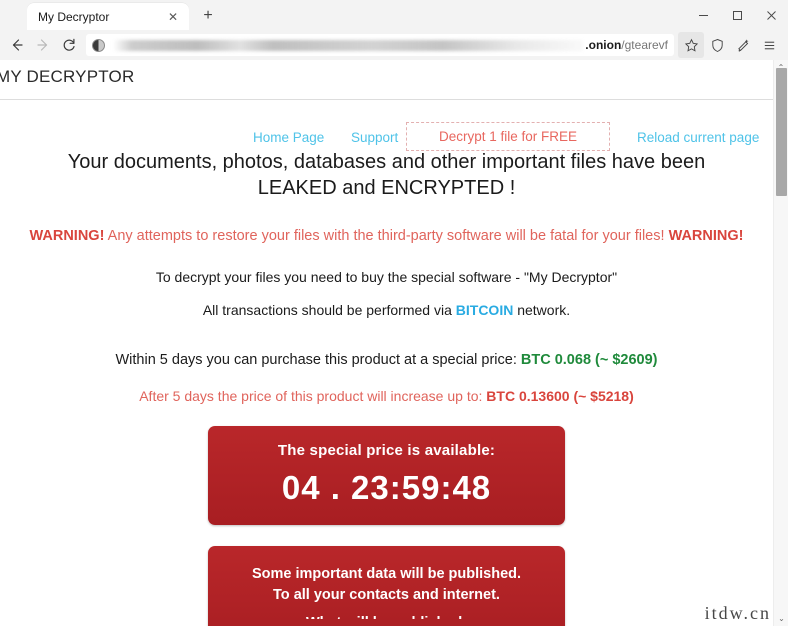 This screenshot has width=788, height=626. Describe the element at coordinates (67, 76) in the screenshot. I see `page-title: MY DECRYPTOR` at that location.